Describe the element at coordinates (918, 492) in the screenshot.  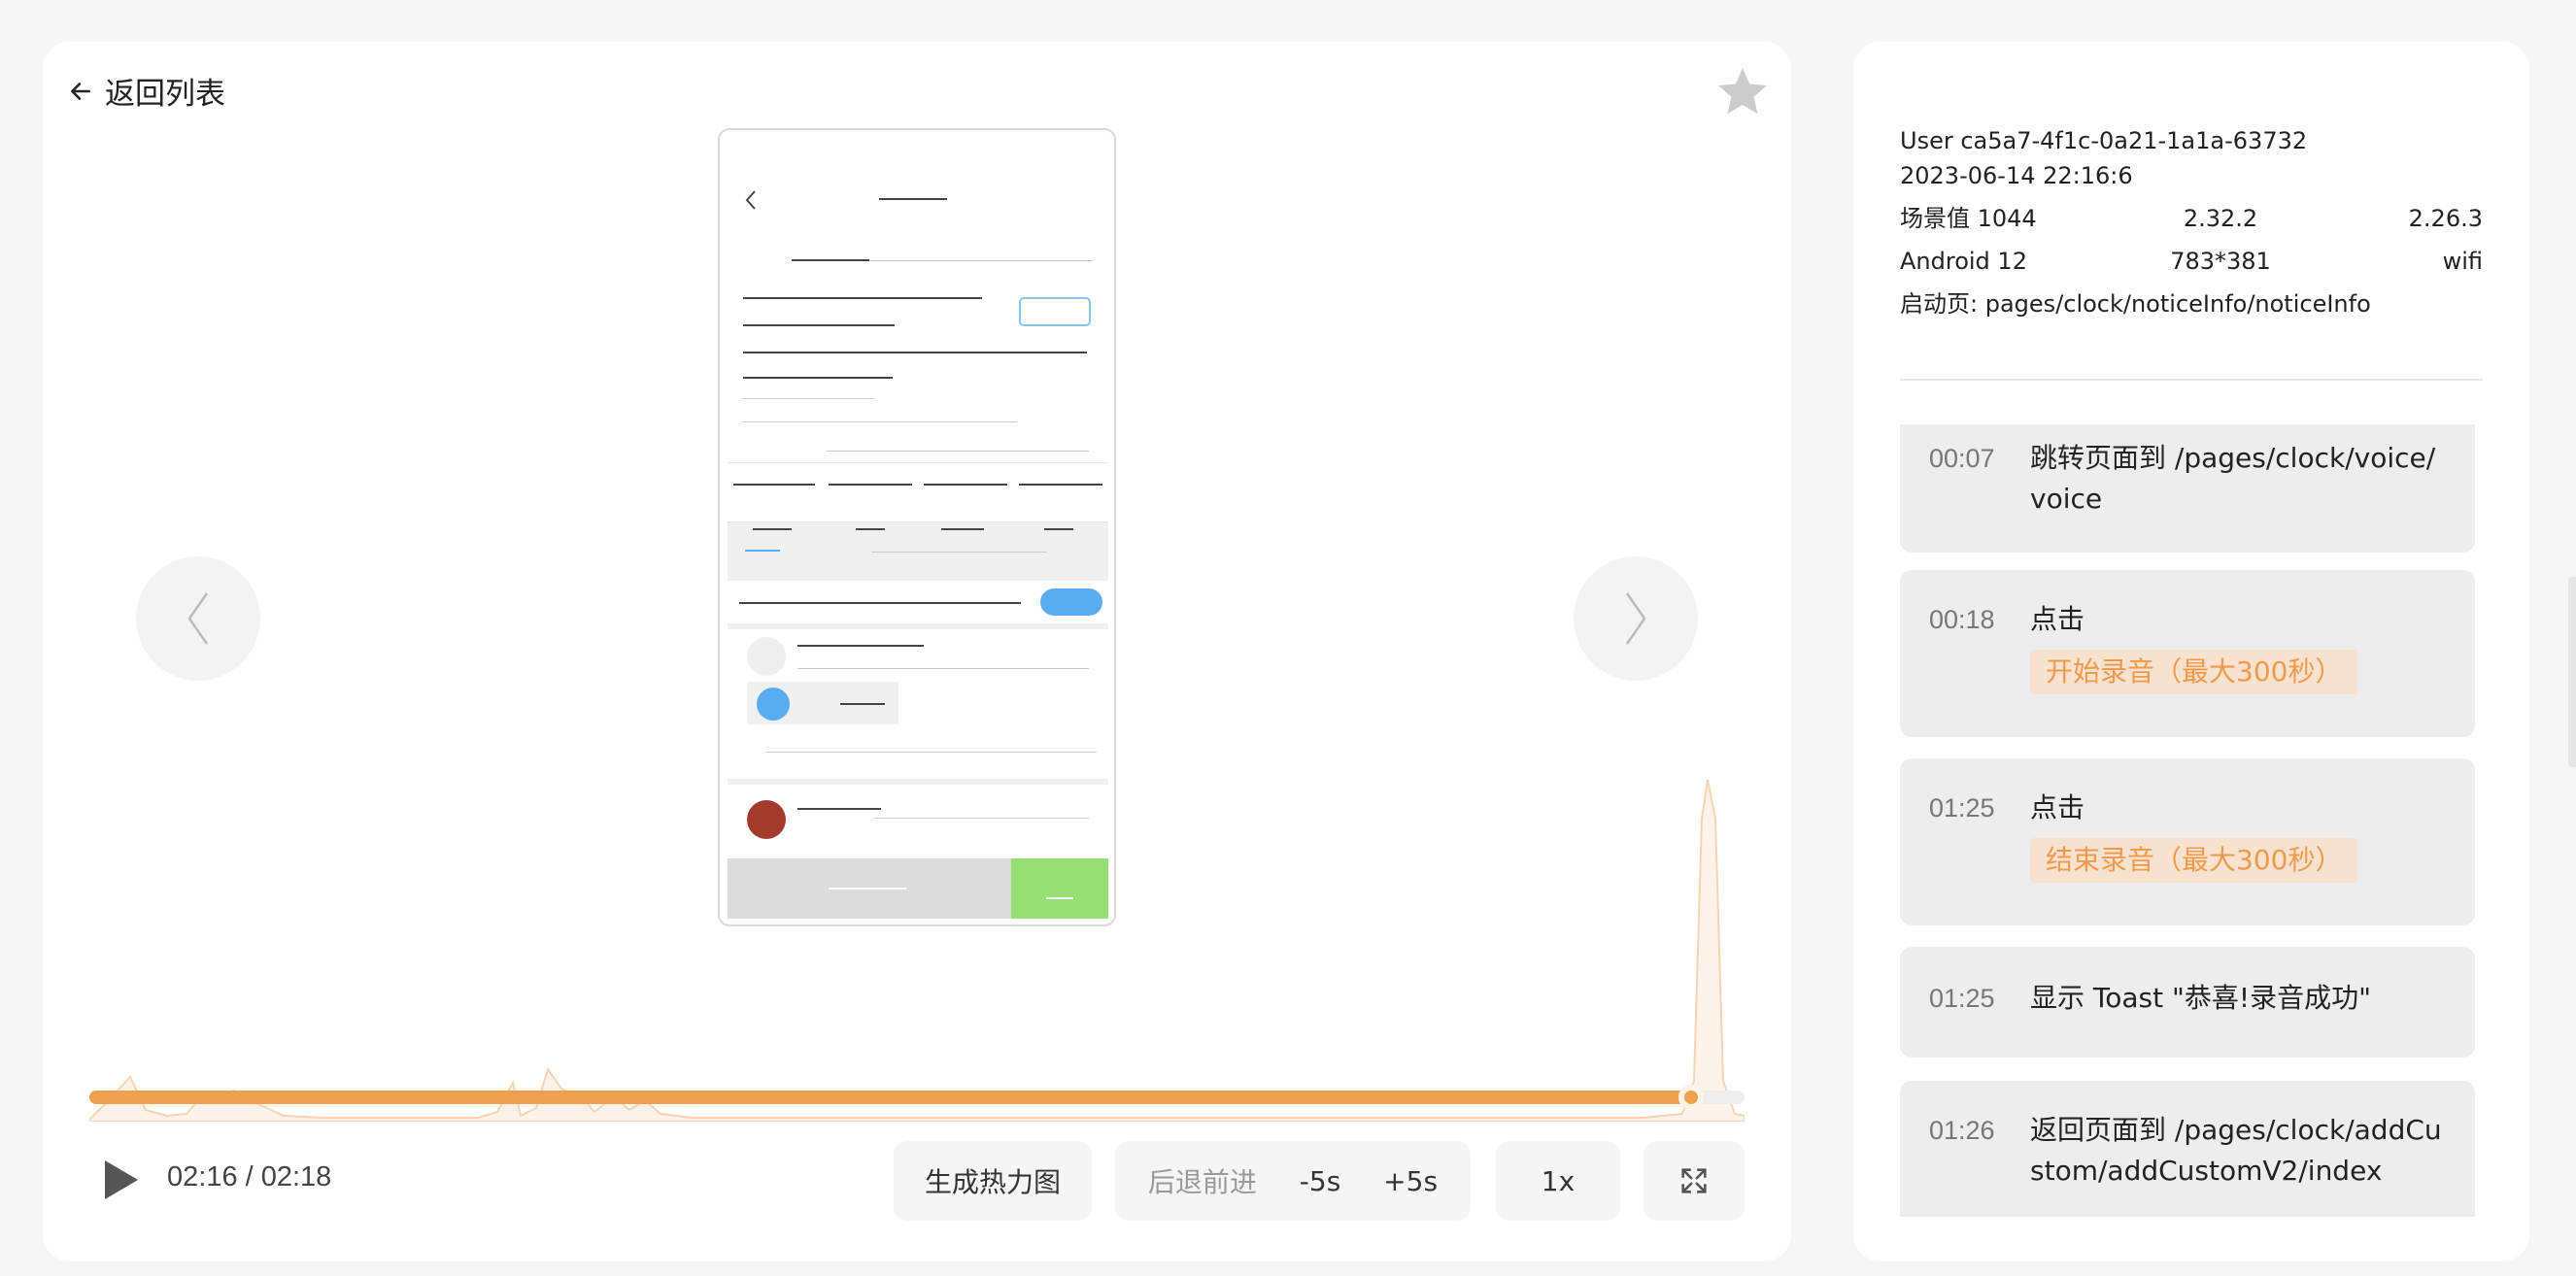
I see `placeholder-table` at that location.